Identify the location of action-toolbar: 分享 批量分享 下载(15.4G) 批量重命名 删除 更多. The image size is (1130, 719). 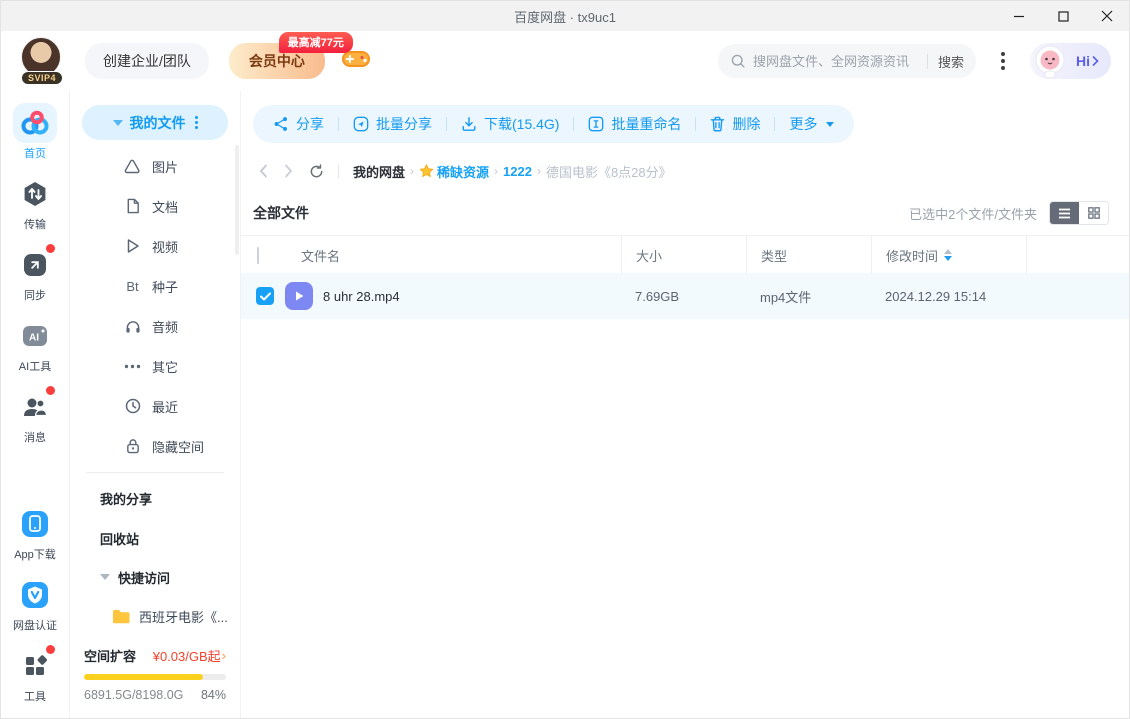
(554, 124).